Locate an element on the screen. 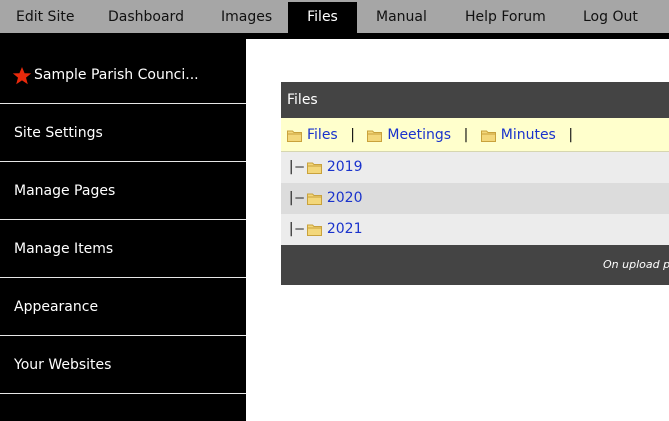  folder-link-2020: 2020 is located at coordinates (334, 198).